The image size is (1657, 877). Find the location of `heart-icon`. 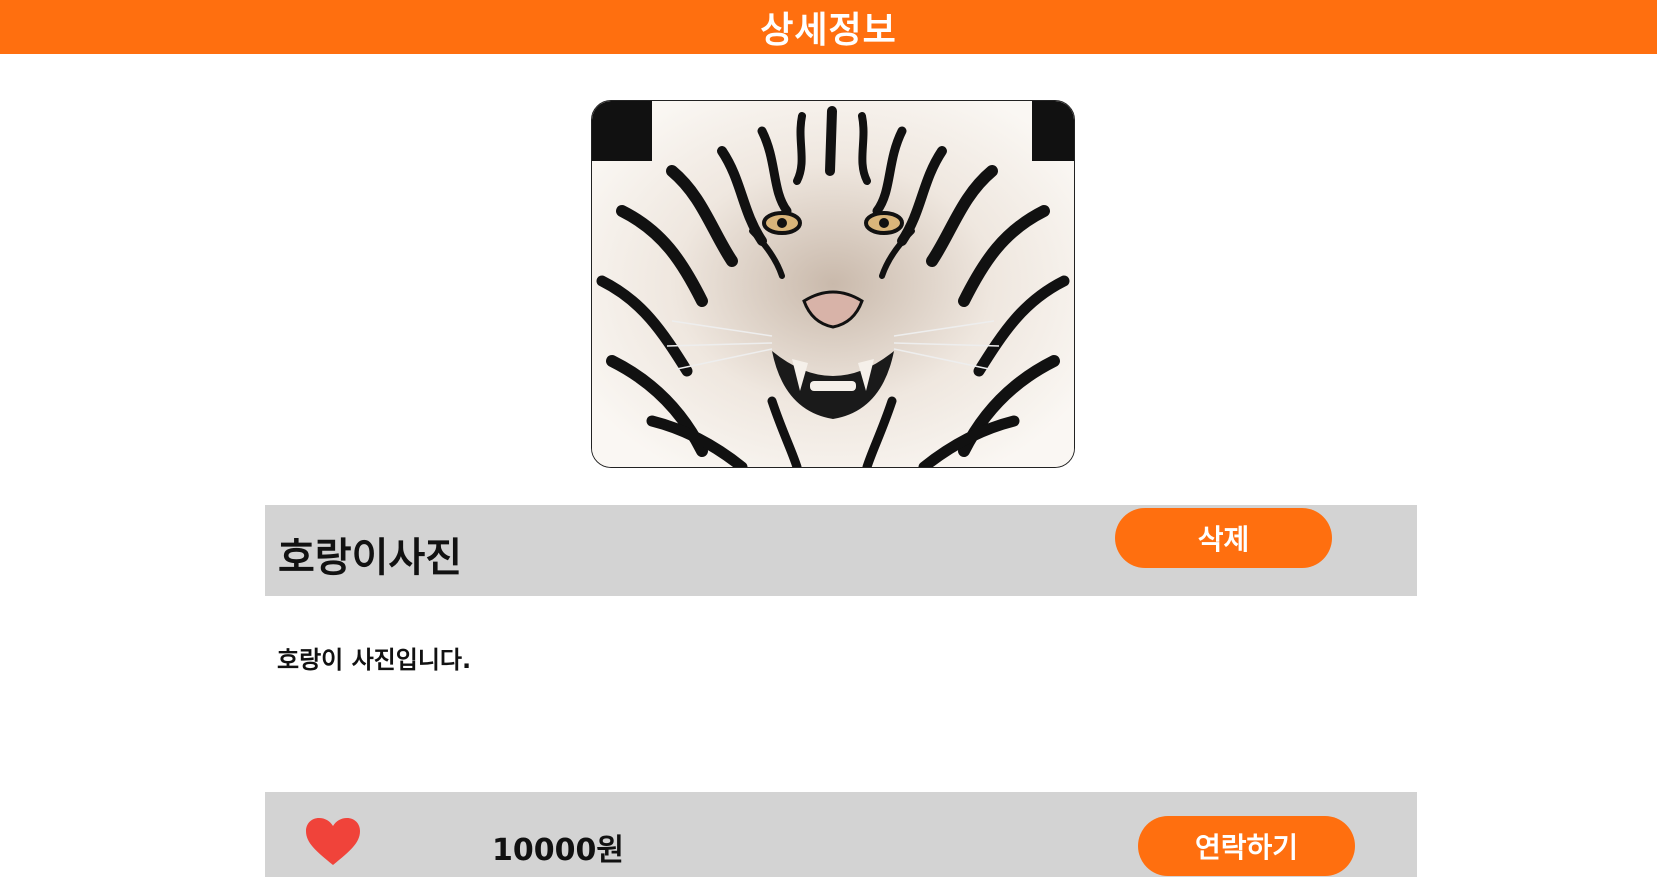

heart-icon is located at coordinates (333, 842).